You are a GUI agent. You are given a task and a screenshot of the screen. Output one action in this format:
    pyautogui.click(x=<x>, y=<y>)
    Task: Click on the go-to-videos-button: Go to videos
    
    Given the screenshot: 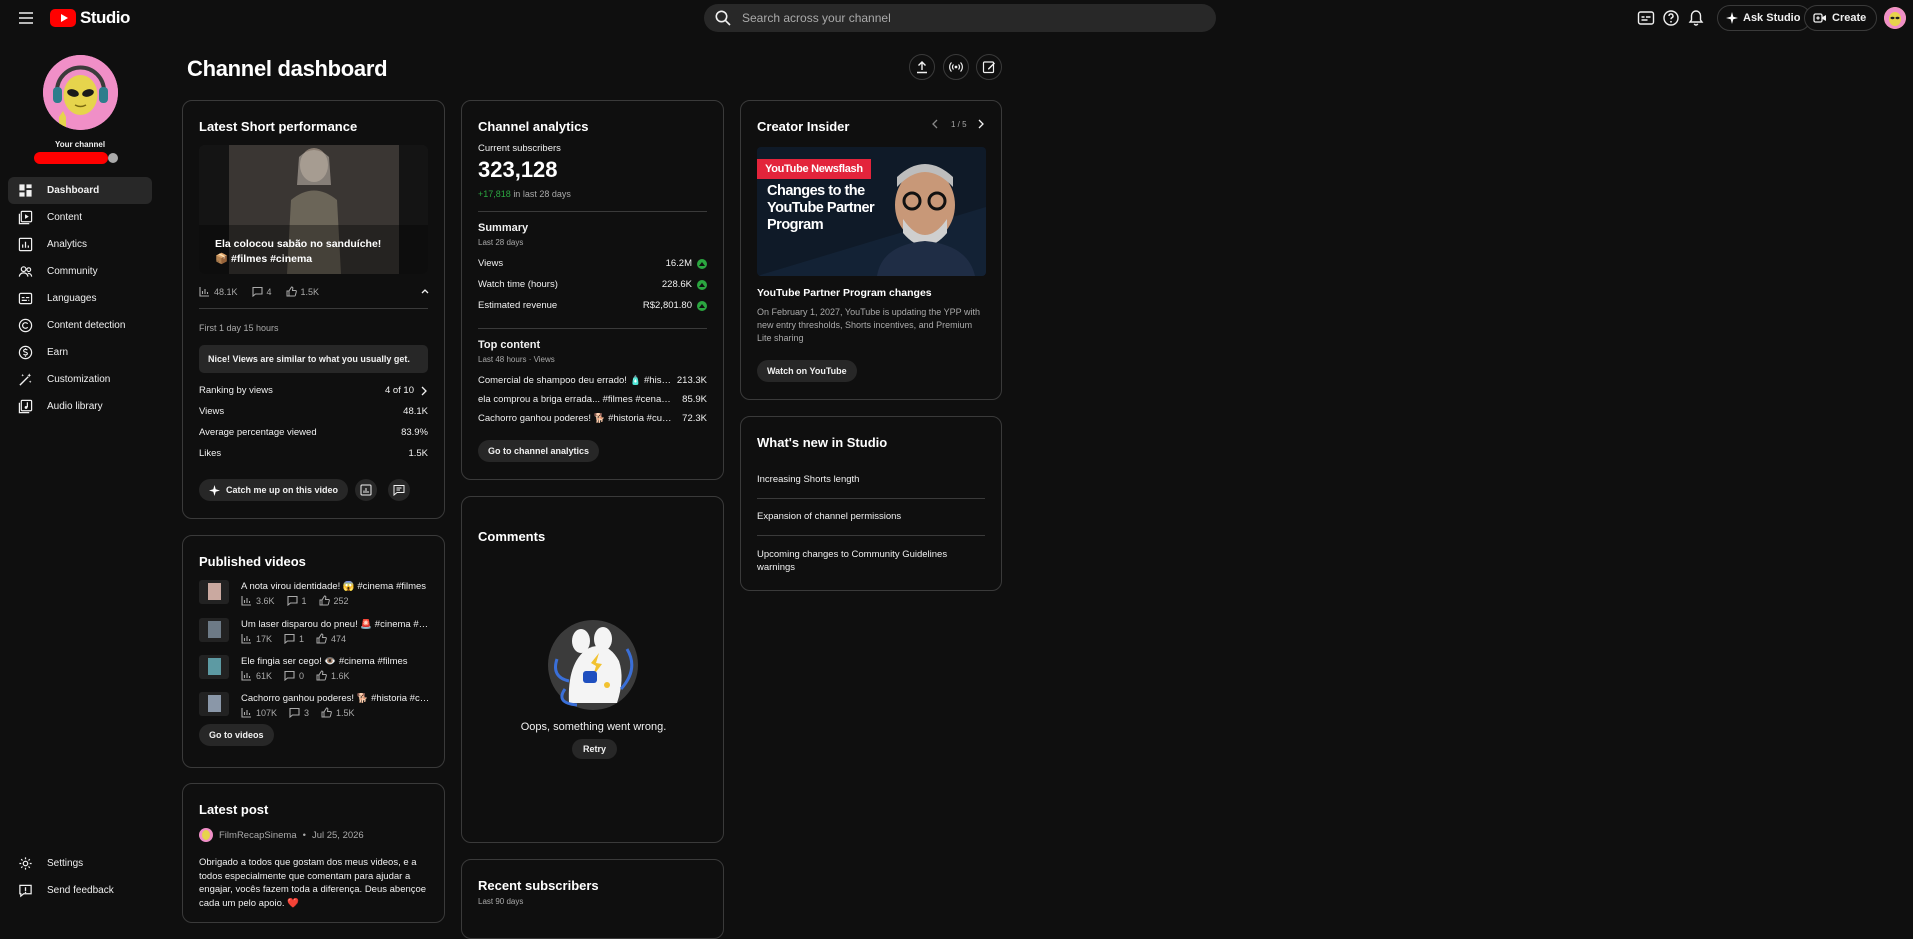 What is the action you would take?
    pyautogui.click(x=236, y=735)
    